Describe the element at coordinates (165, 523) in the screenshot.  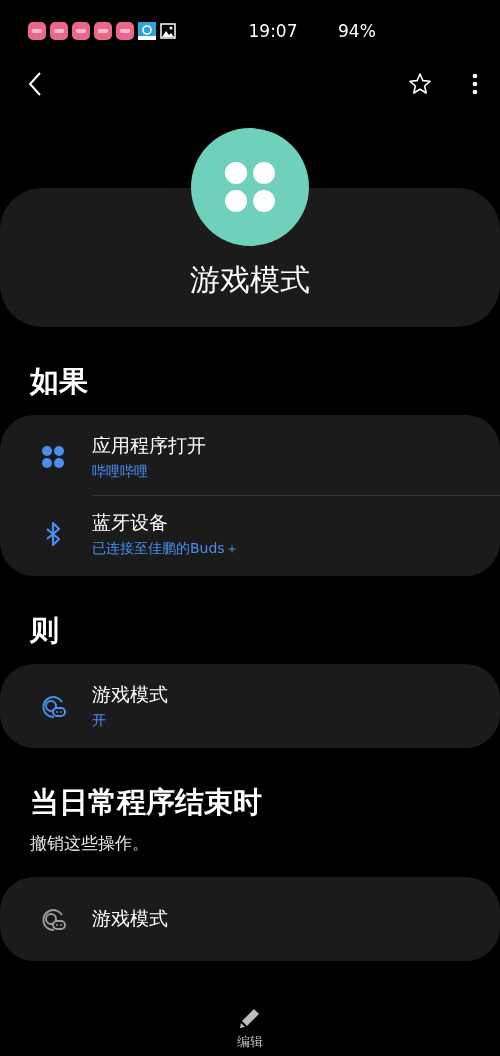
I see `item-title: 蓝牙设备` at that location.